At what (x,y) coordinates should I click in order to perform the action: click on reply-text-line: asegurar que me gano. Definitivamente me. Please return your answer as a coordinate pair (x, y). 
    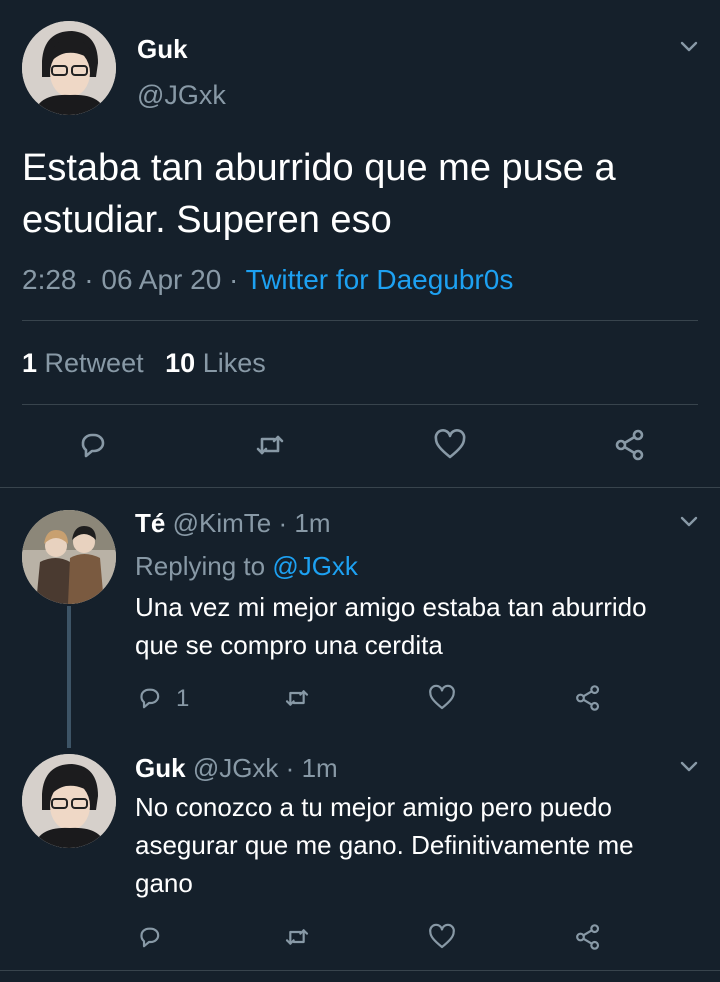
    Looking at the image, I should click on (384, 845).